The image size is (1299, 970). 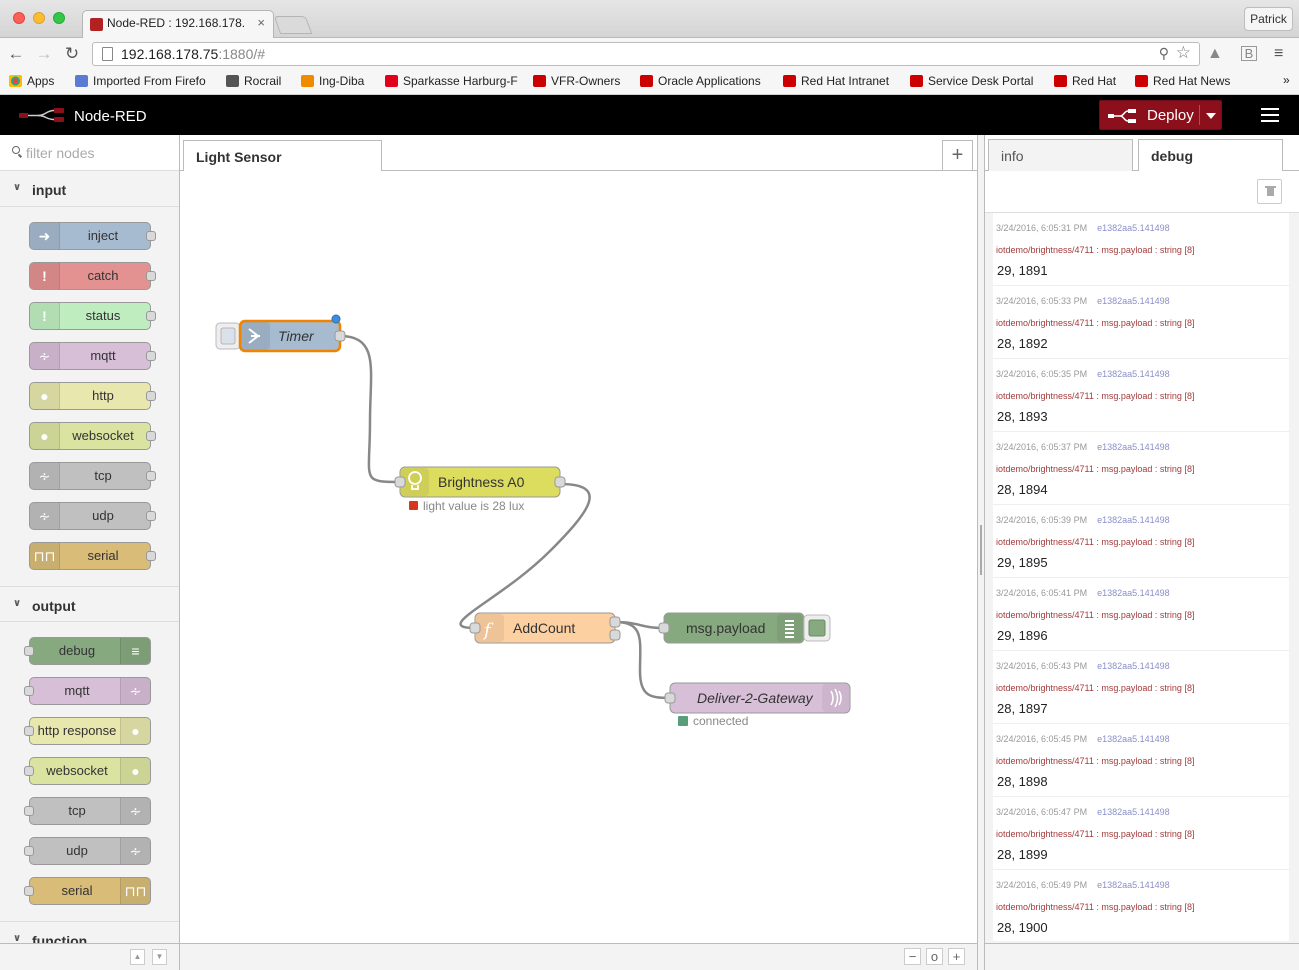 What do you see at coordinates (39, 18) in the screenshot?
I see `window-minimize-button` at bounding box center [39, 18].